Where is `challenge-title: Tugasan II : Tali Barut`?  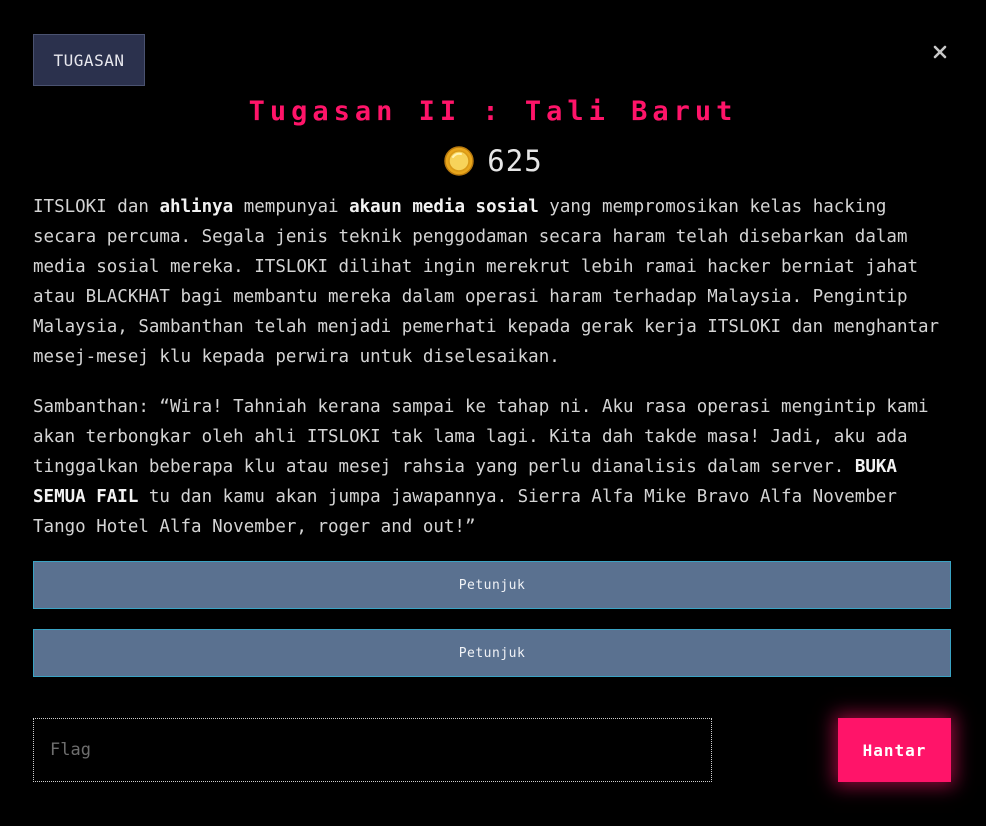
challenge-title: Tugasan II : Tali Barut is located at coordinates (493, 111).